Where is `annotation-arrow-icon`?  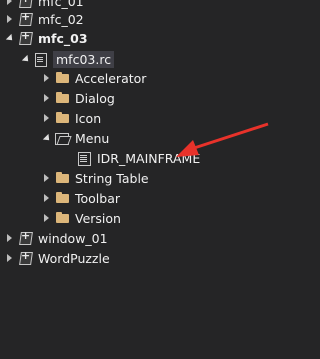
annotation-arrow-icon is located at coordinates (222, 139).